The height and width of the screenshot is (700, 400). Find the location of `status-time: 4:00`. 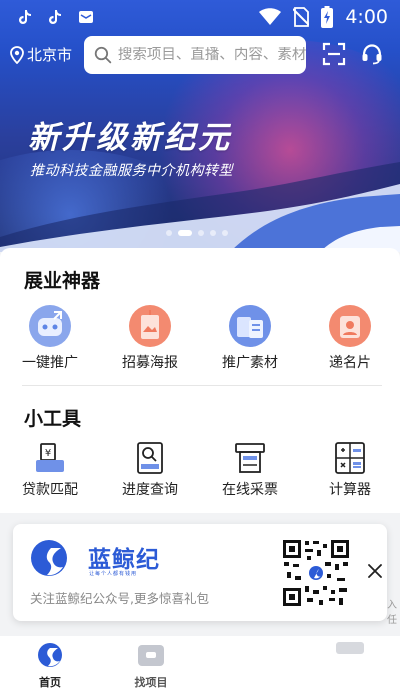

status-time: 4:00 is located at coordinates (366, 17).